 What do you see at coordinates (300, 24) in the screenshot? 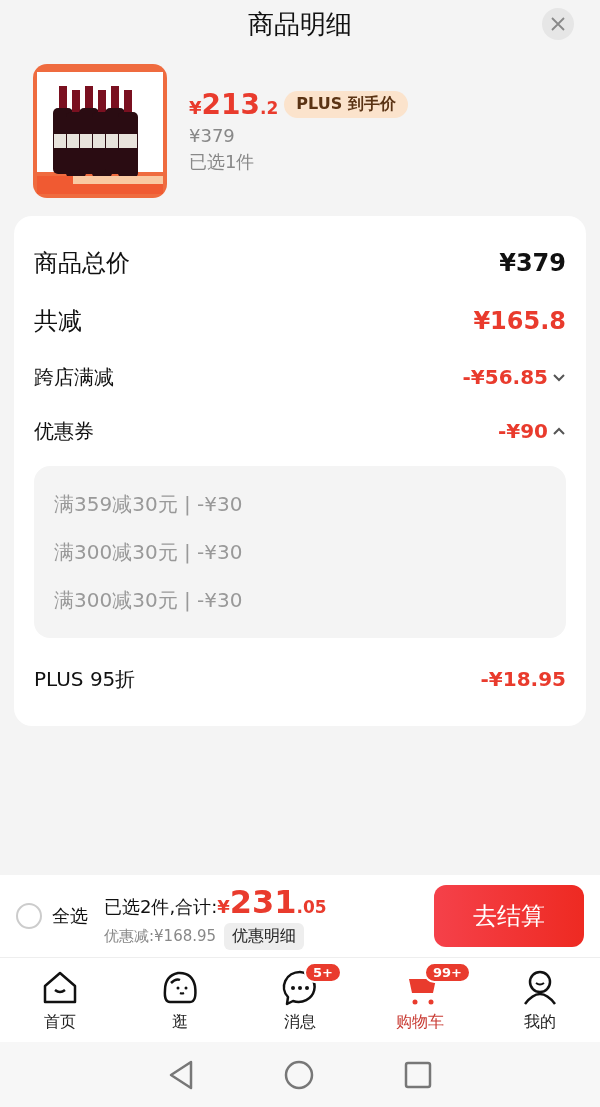
I see `sheet-title: 商品明细` at bounding box center [300, 24].